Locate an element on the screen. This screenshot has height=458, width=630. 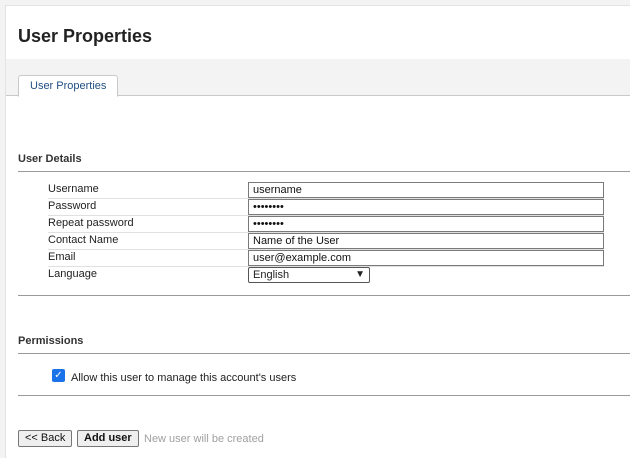
repeat-password-row: Repeat password •••••••• is located at coordinates (326, 224).